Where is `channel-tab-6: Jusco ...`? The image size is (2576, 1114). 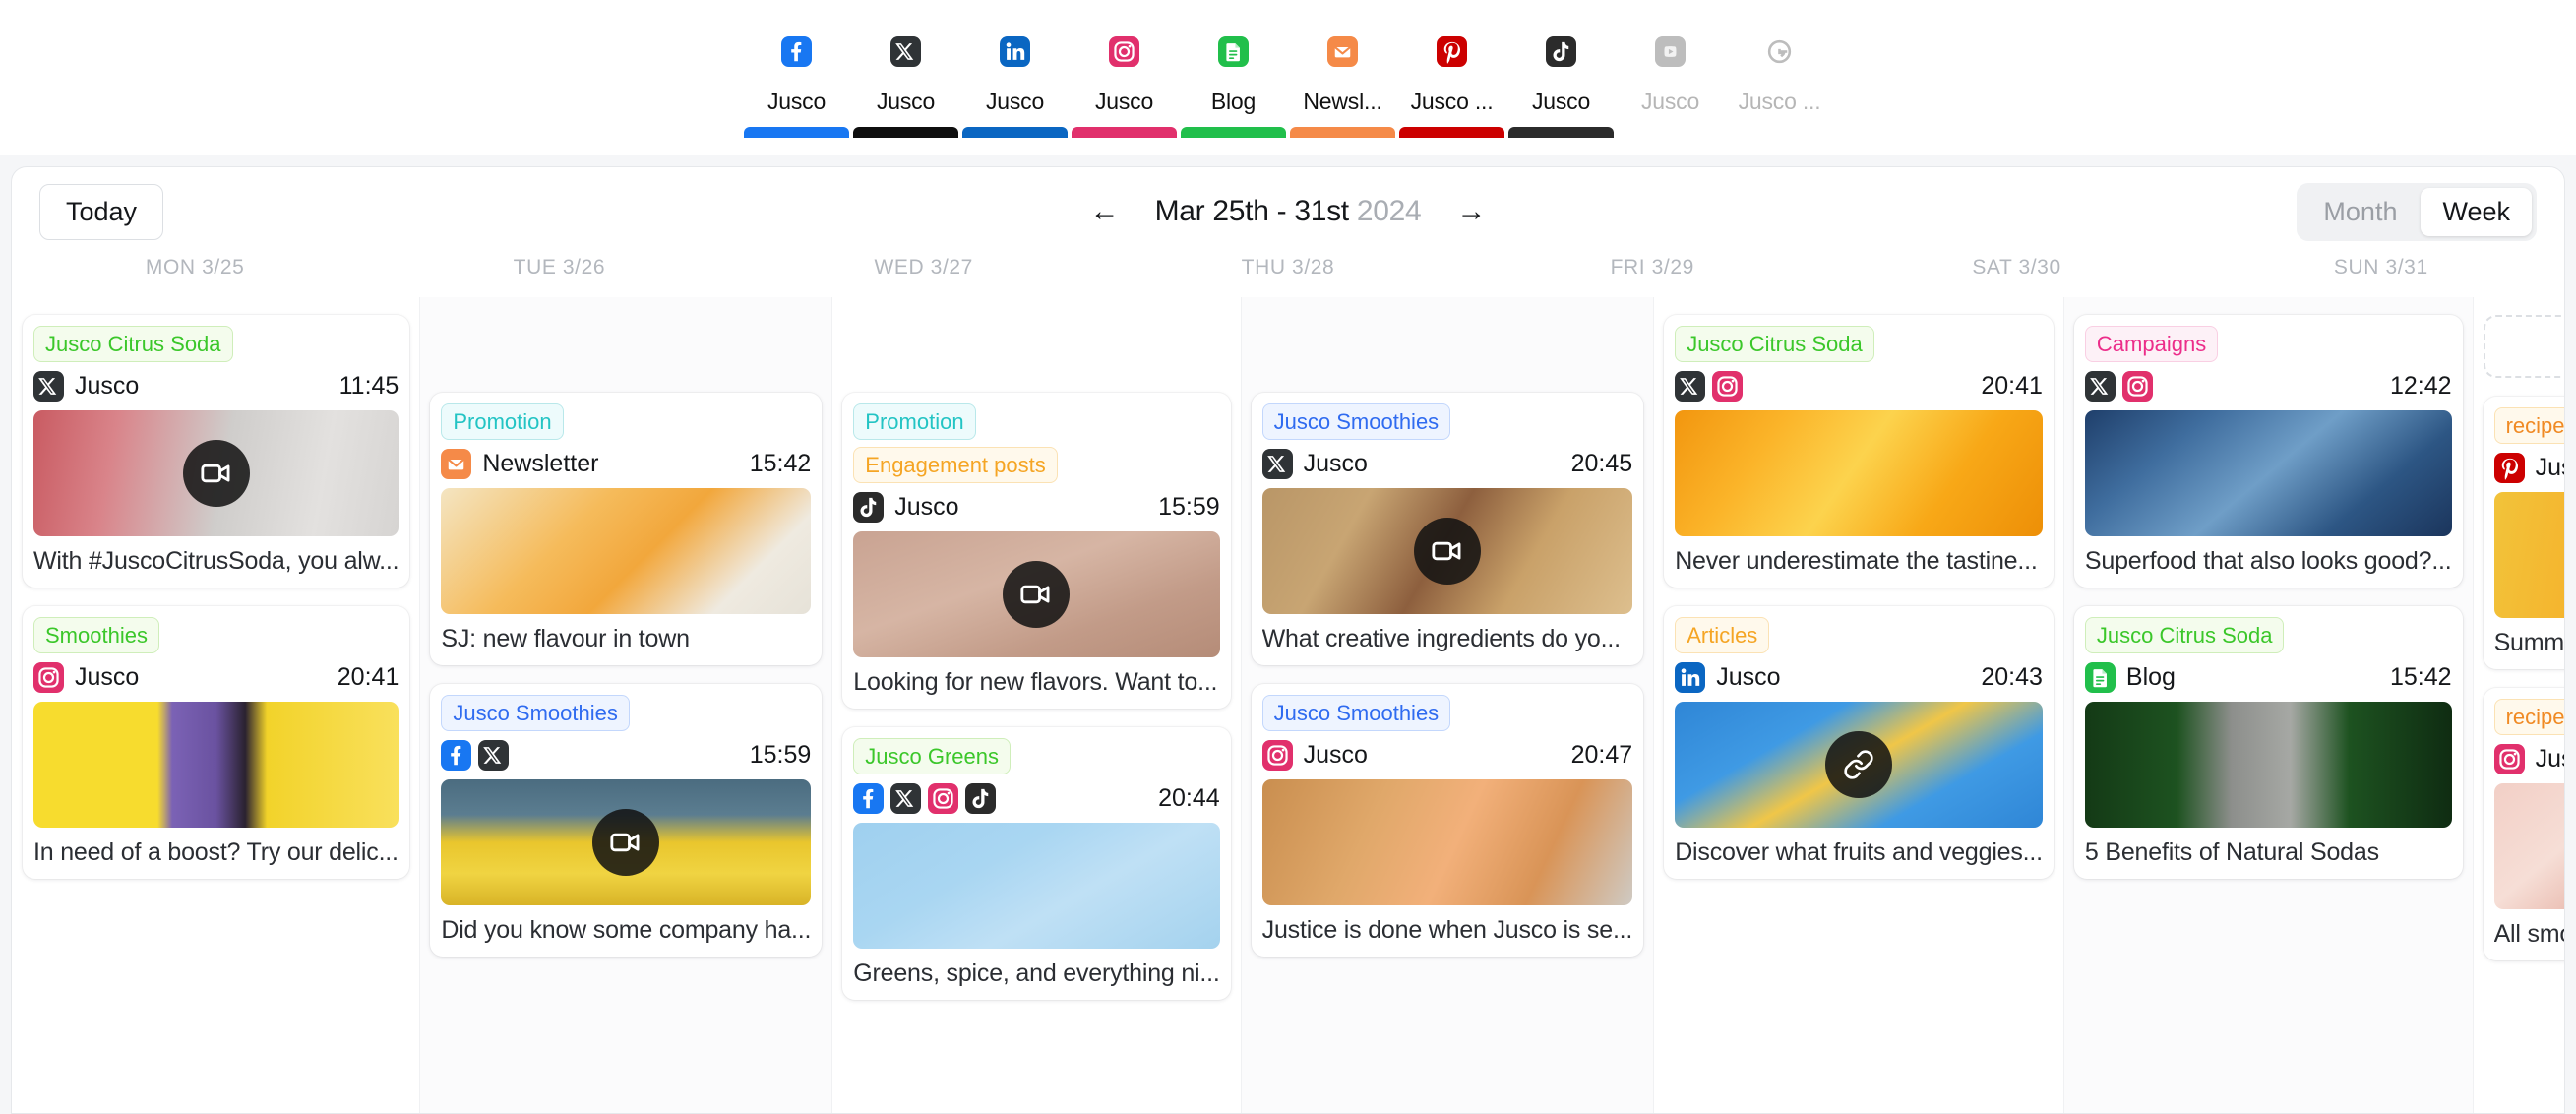
channel-tab-6: Jusco ... is located at coordinates (1451, 81).